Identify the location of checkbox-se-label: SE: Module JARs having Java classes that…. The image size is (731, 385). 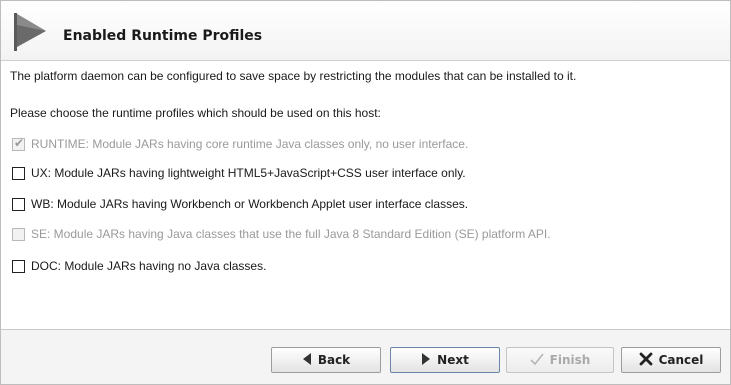
(291, 234).